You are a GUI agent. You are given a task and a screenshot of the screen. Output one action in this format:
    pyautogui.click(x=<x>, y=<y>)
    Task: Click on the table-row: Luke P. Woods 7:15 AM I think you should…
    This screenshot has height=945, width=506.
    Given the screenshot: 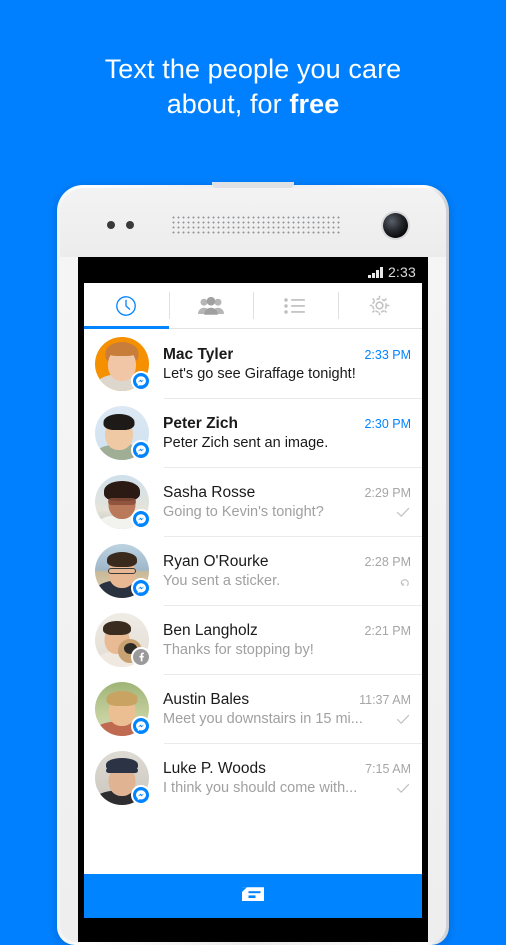 What is the action you would take?
    pyautogui.click(x=253, y=777)
    